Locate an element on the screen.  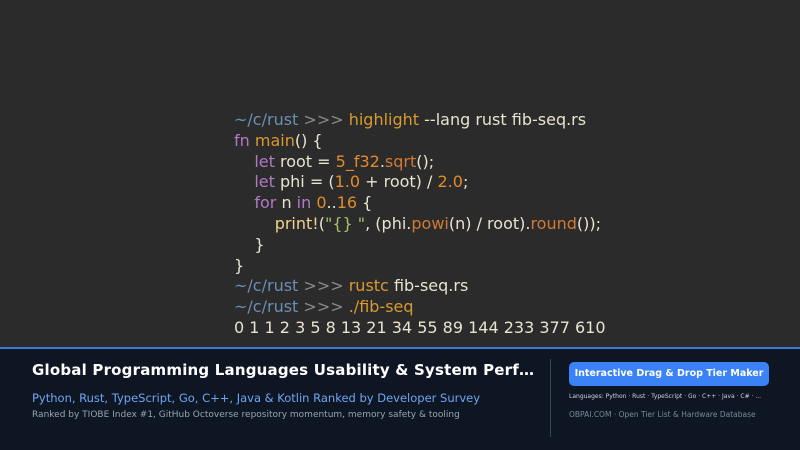
code-token: phi = ( is located at coordinates (307, 182).